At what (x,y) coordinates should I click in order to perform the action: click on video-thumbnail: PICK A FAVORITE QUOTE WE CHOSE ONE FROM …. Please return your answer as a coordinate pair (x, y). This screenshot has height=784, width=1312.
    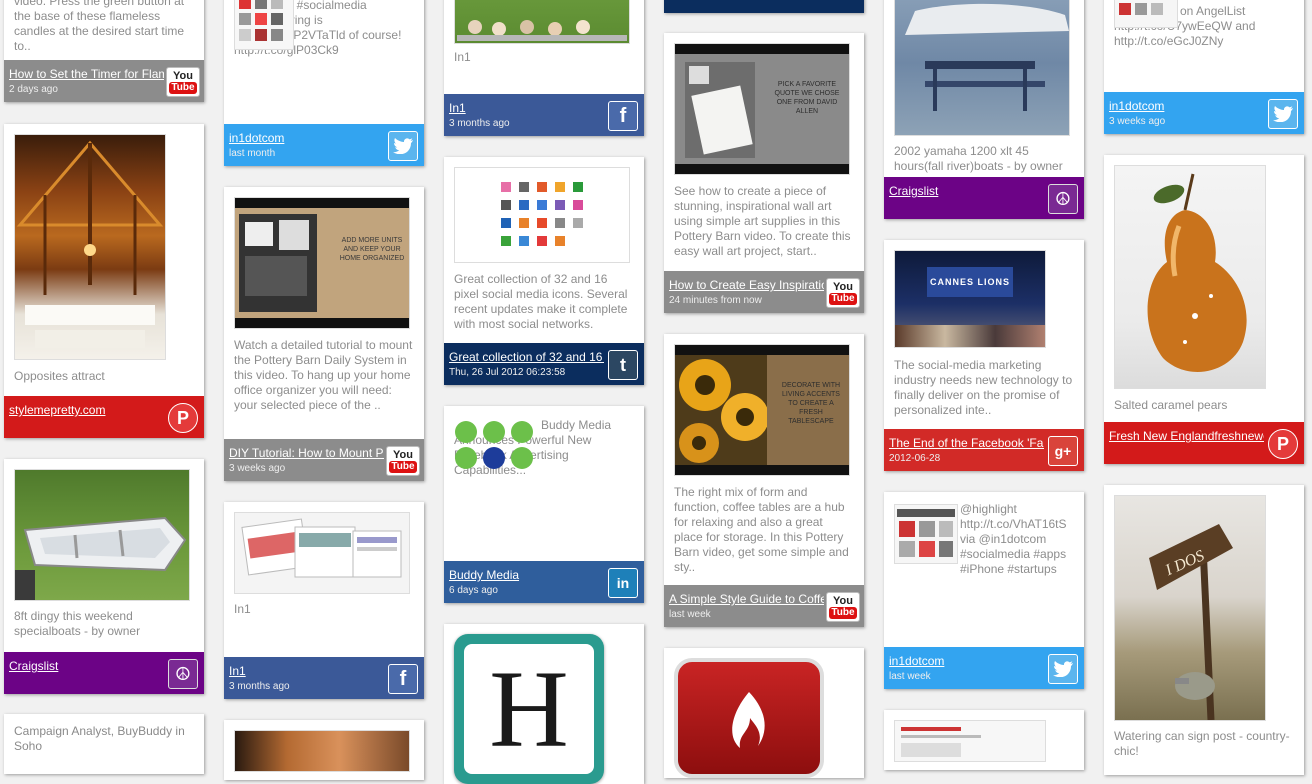
    Looking at the image, I should click on (762, 109).